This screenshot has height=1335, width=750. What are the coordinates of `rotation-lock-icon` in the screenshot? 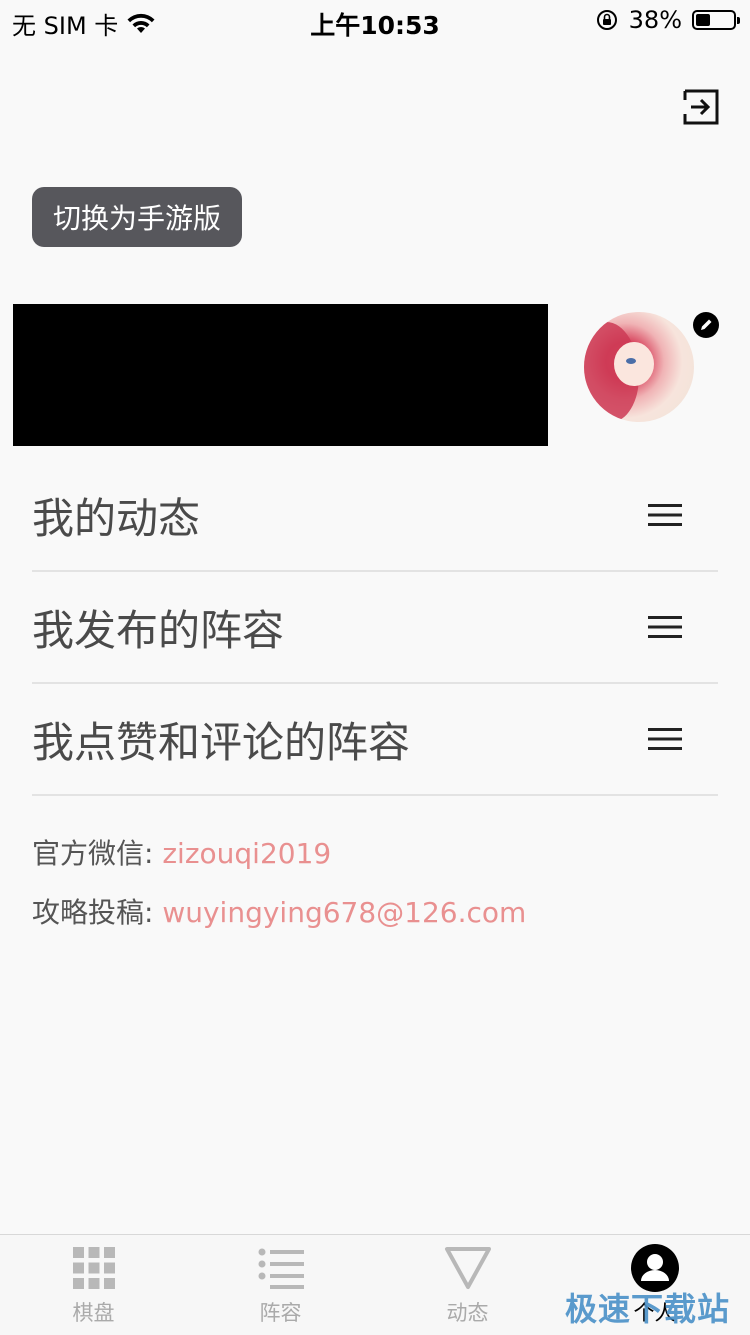 It's located at (606, 20).